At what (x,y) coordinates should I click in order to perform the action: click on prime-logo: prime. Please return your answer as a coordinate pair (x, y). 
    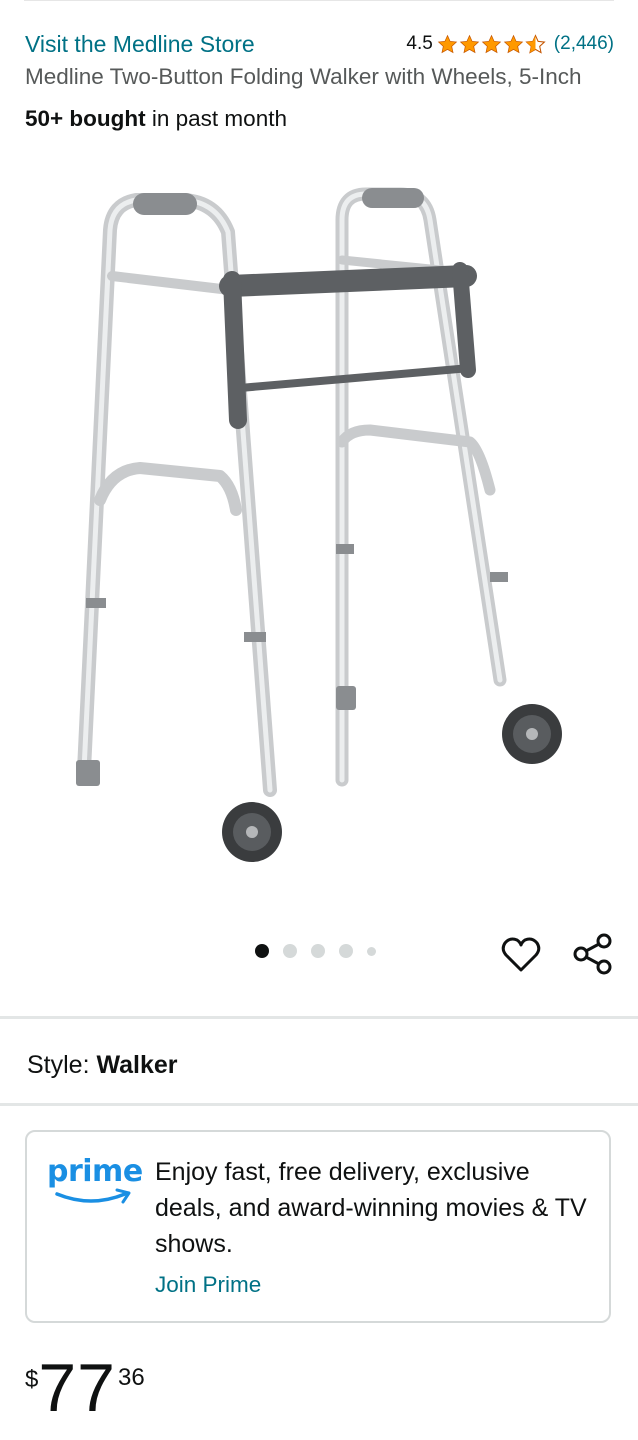
    Looking at the image, I should click on (95, 1184).